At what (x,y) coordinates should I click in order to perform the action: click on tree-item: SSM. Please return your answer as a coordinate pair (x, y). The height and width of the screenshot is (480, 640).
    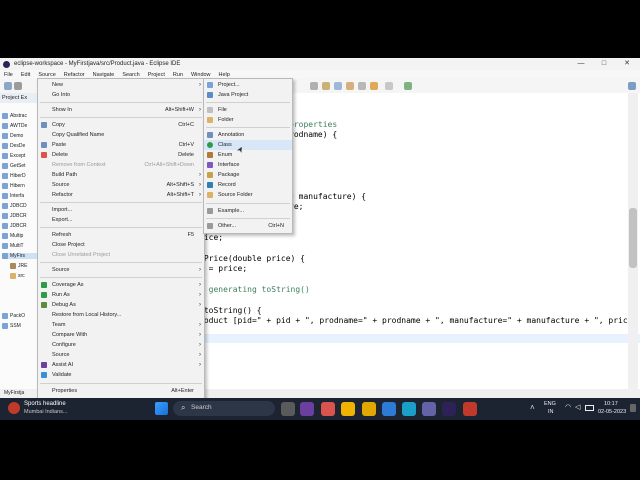
    Looking at the image, I should click on (11, 326).